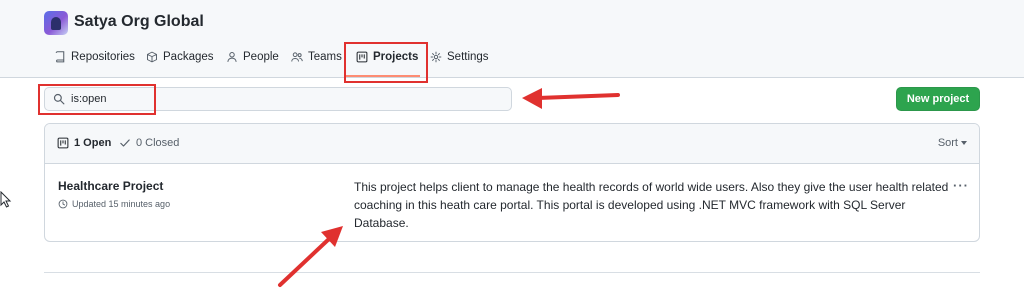 The image size is (1024, 299). I want to click on annotation-arrow-search, so click(571, 98).